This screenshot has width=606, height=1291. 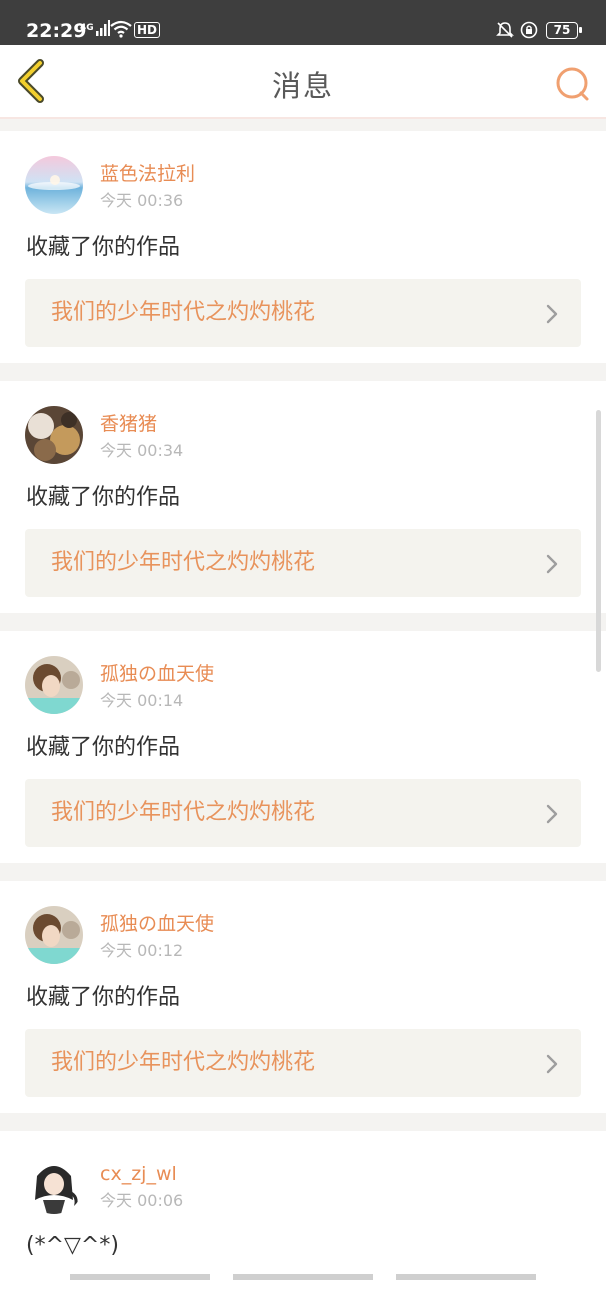 What do you see at coordinates (529, 30) in the screenshot?
I see `rotation-lock-icon` at bounding box center [529, 30].